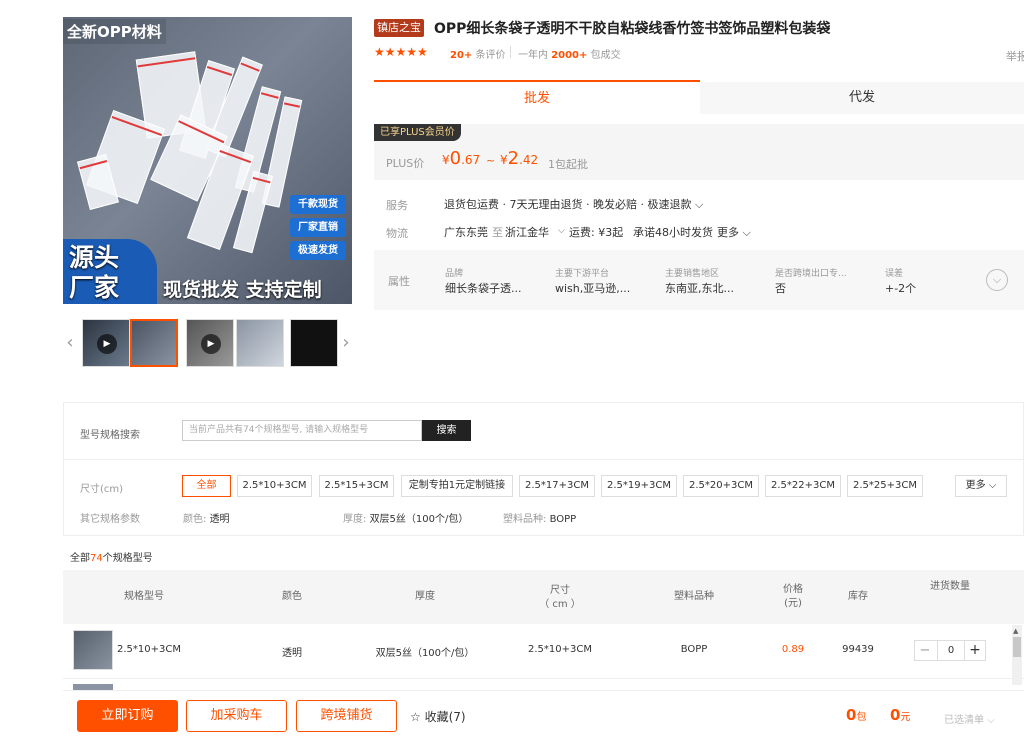 The width and height of the screenshot is (1024, 742). What do you see at coordinates (401, 52) in the screenshot?
I see `rating-stars: ★★★★★` at bounding box center [401, 52].